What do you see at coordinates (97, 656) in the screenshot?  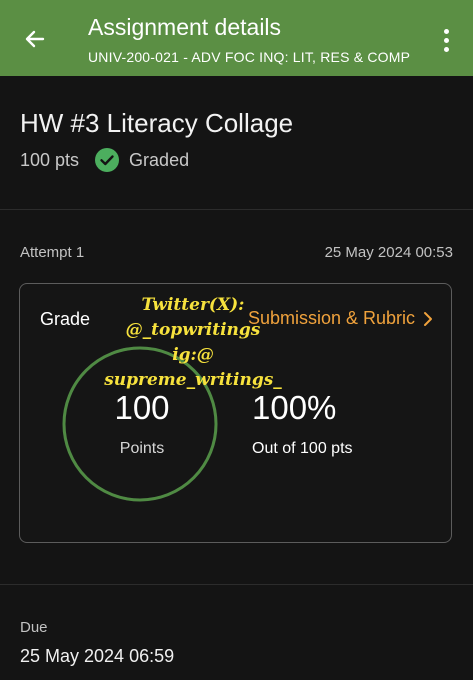 I see `due-date: 25 May 2024 06:59` at bounding box center [97, 656].